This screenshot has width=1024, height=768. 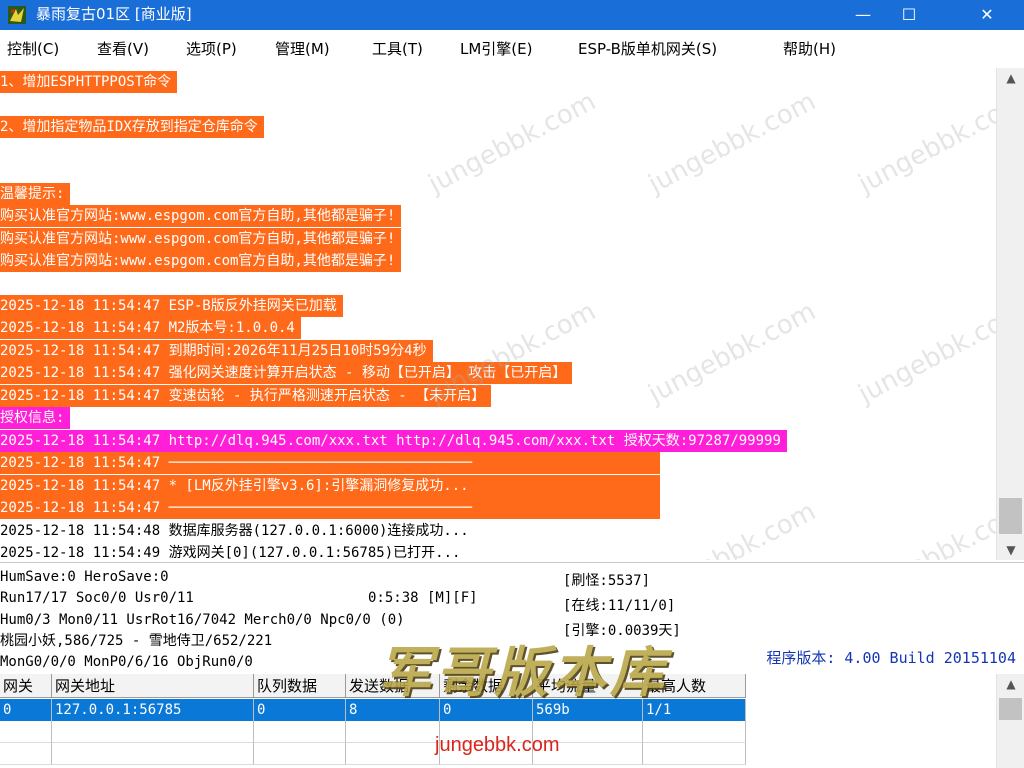 What do you see at coordinates (647, 49) in the screenshot?
I see `menu-esp-gateway: ESP-B版单机网关(S)` at bounding box center [647, 49].